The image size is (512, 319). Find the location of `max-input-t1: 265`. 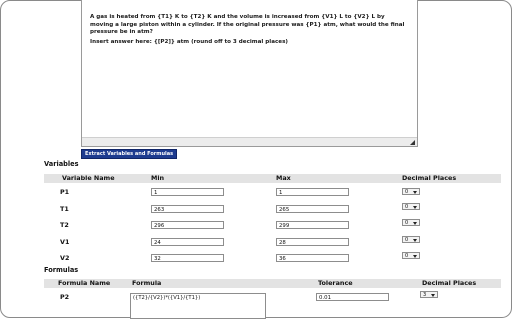

max-input-t1: 265 is located at coordinates (312, 209).